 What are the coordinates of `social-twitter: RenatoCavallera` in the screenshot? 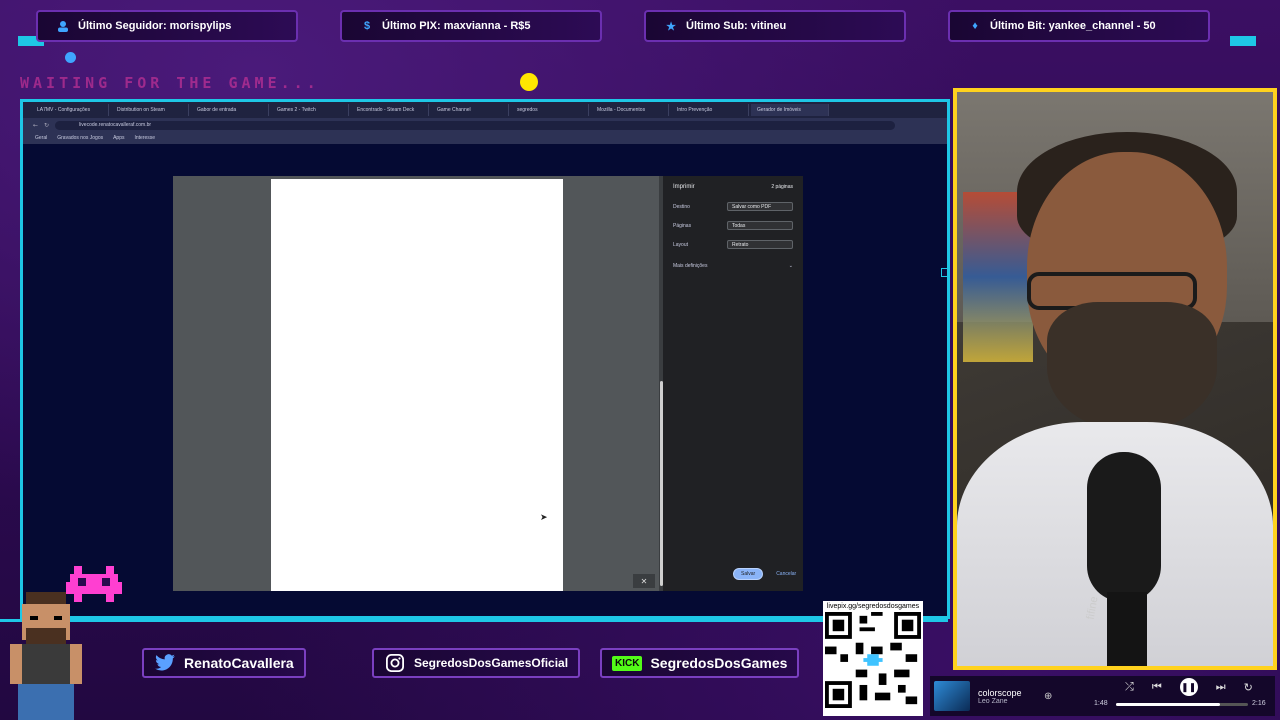 It's located at (224, 663).